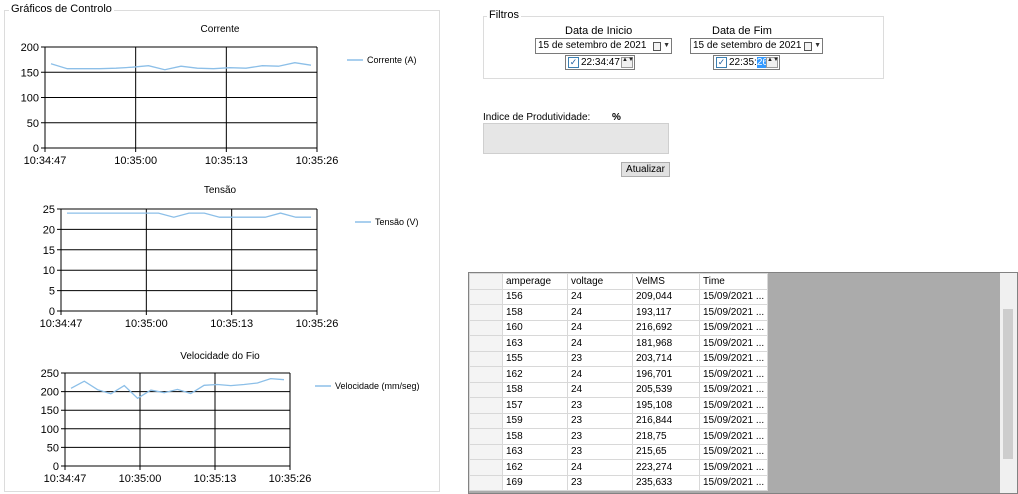 Image resolution: width=1018 pixels, height=494 pixels. I want to click on start-time-spinner: ▲▼, so click(627, 62).